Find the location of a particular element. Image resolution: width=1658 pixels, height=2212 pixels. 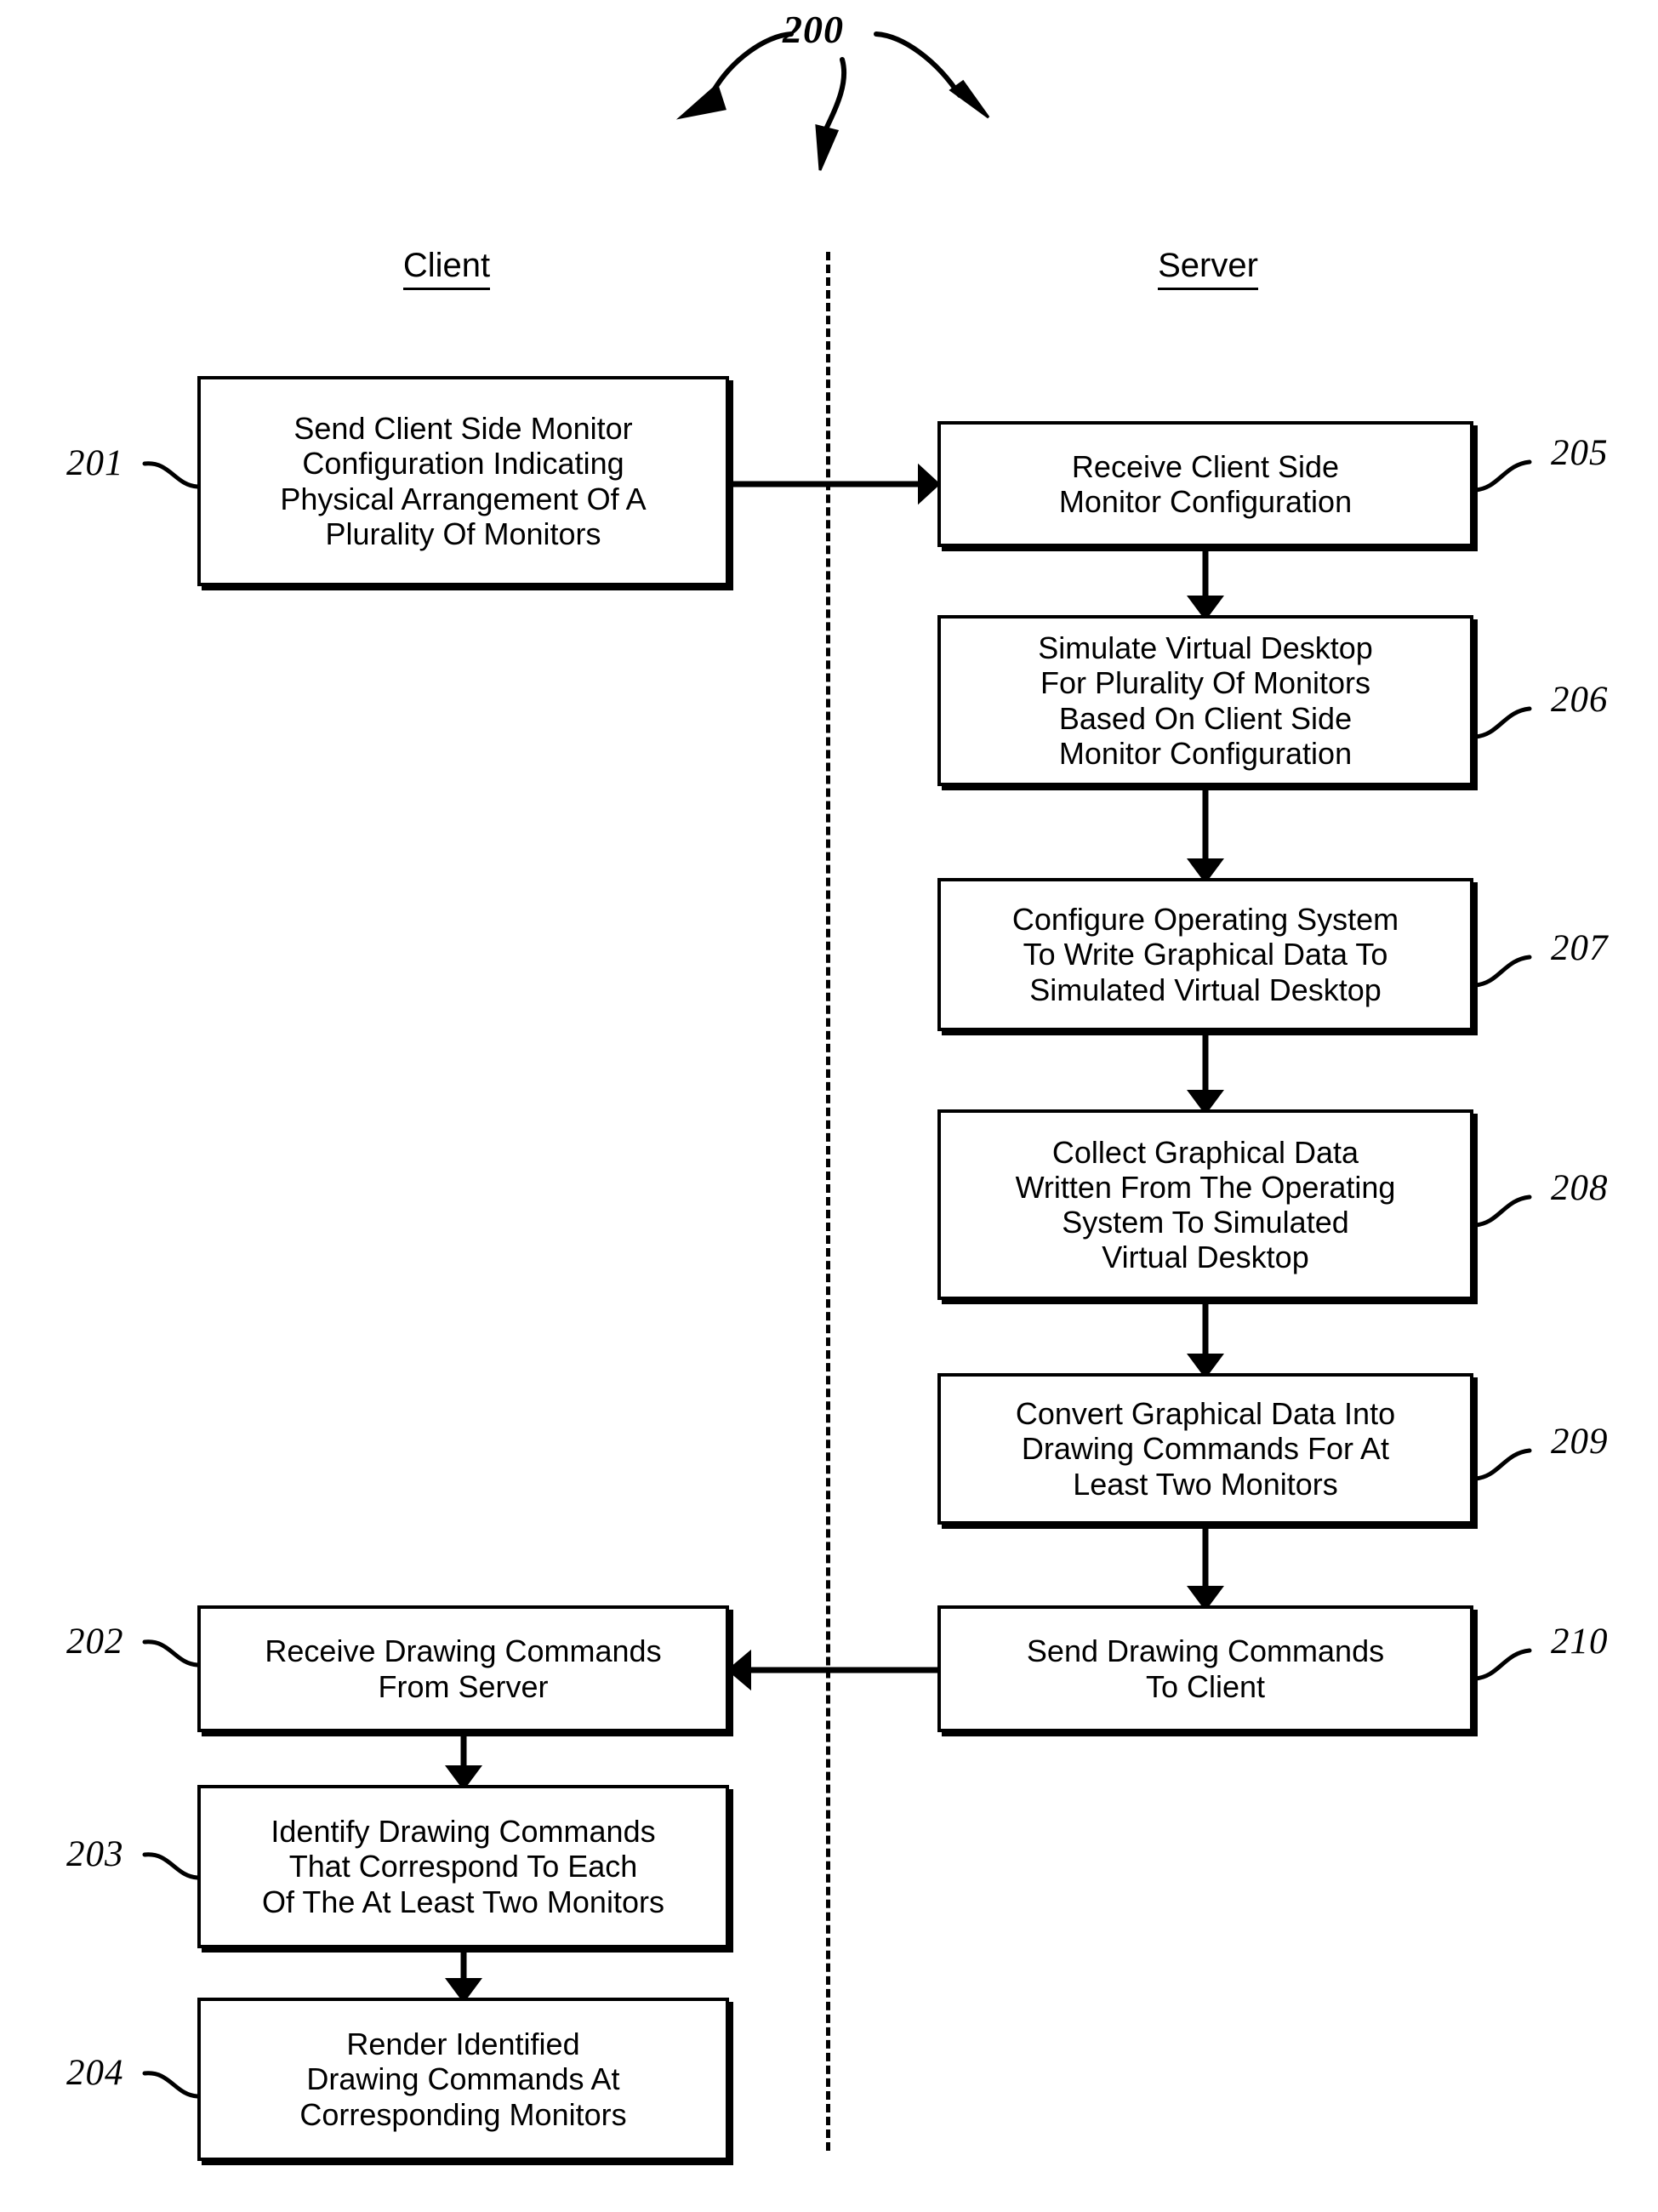

process-box-202-label: Receive Drawing Commands From Server is located at coordinates (463, 1668).